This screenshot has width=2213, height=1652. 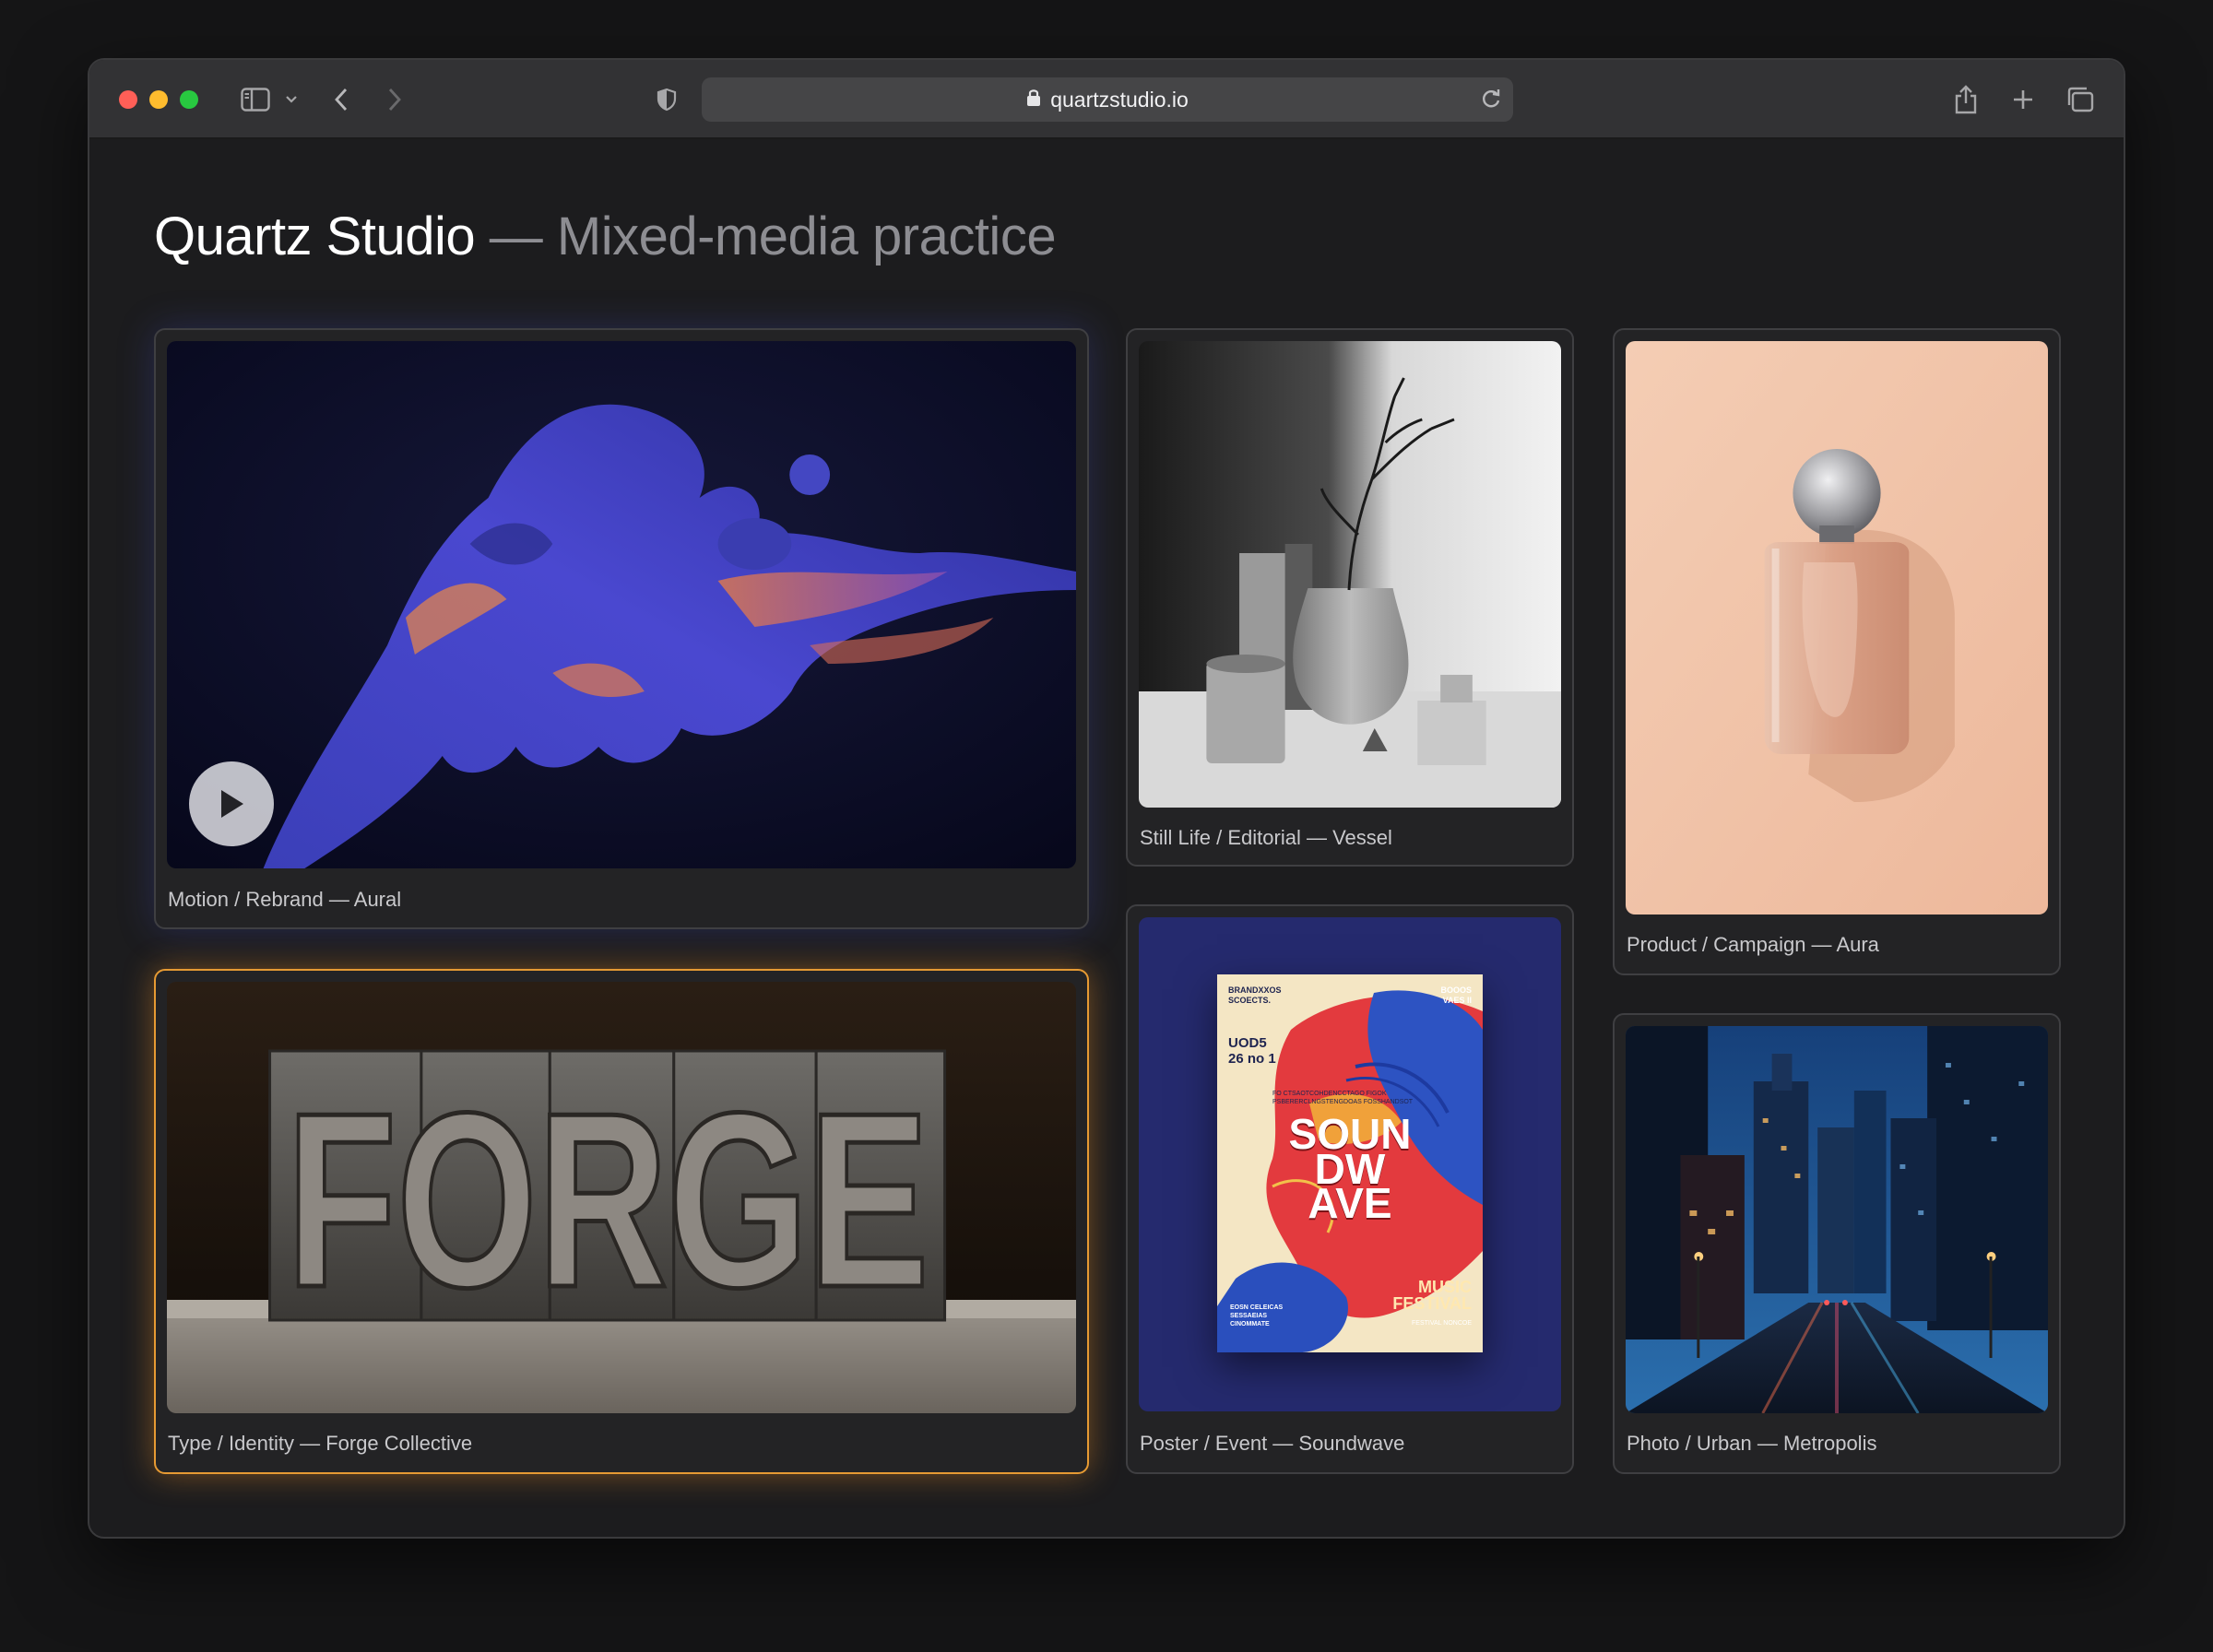 I want to click on poster-tag: MUSIC FESTIVAL, so click(x=1432, y=1295).